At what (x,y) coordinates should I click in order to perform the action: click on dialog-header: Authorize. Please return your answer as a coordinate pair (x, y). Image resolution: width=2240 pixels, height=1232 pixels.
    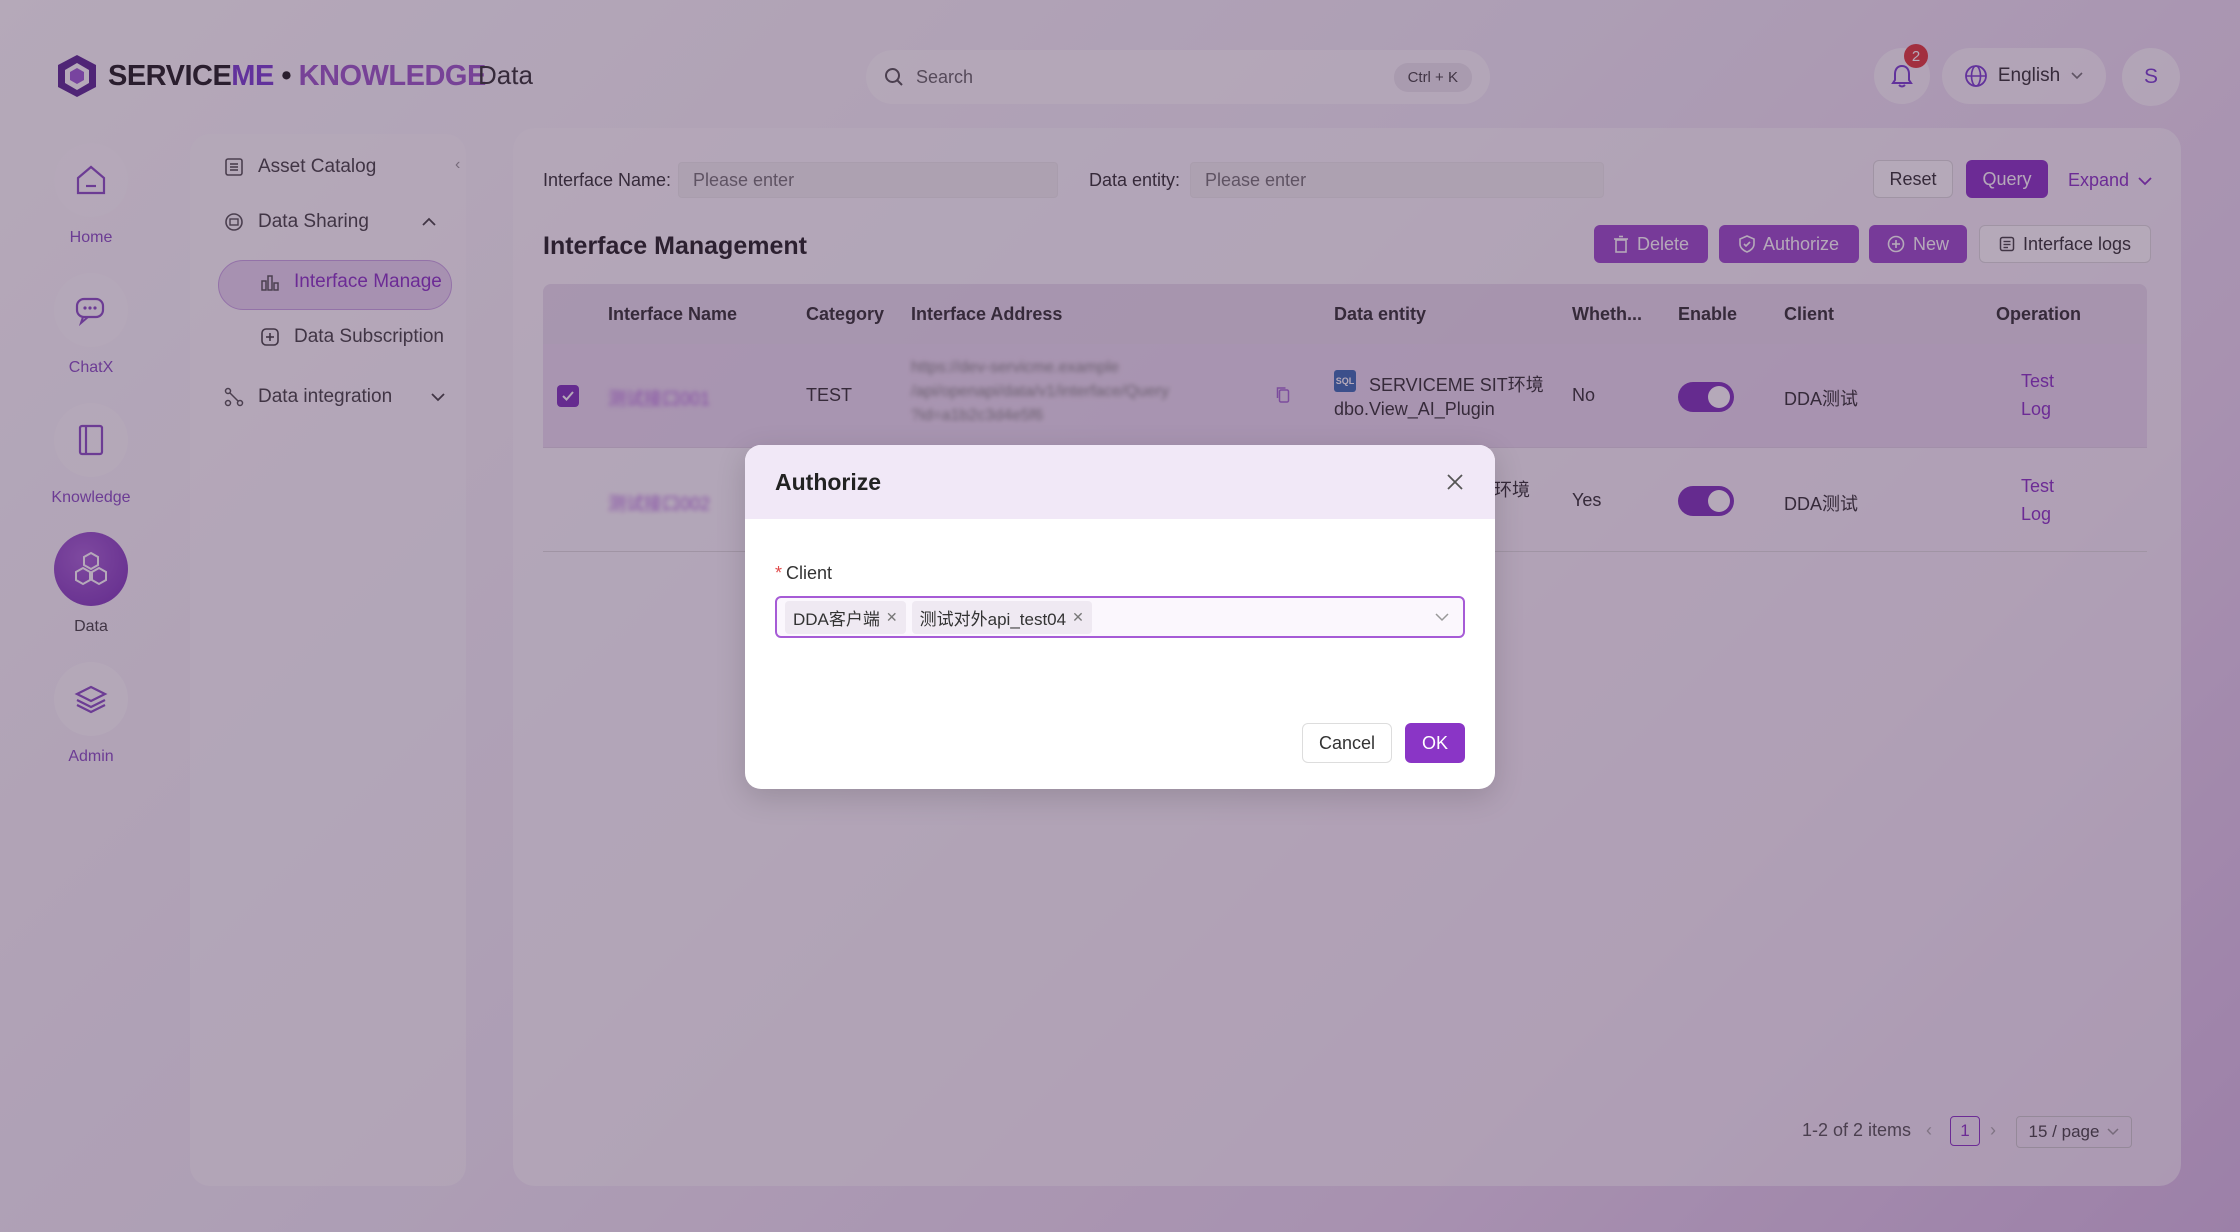
    Looking at the image, I should click on (1120, 482).